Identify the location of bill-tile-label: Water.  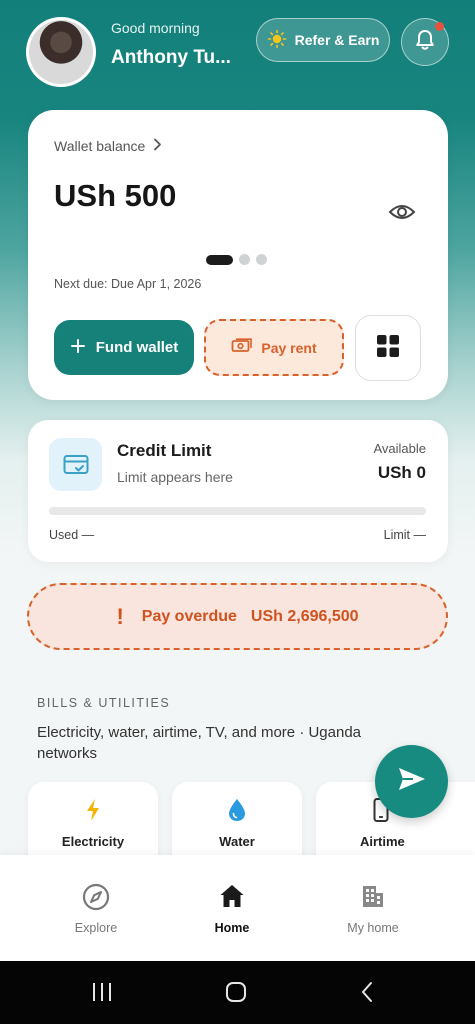
(237, 841).